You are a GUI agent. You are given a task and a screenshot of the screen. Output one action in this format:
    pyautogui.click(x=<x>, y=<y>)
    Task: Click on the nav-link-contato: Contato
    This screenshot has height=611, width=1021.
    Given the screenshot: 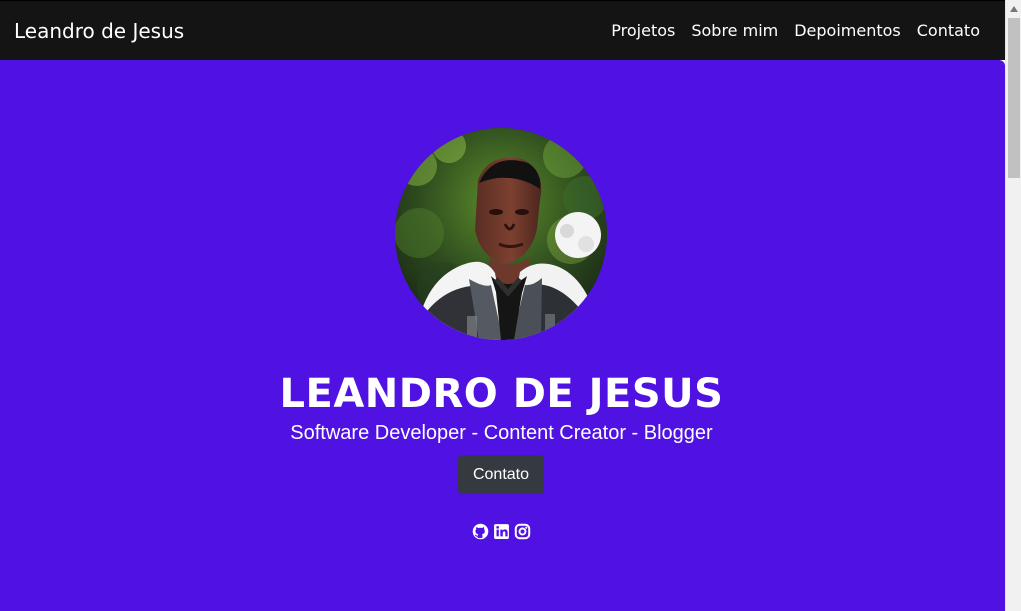 What is the action you would take?
    pyautogui.click(x=948, y=31)
    